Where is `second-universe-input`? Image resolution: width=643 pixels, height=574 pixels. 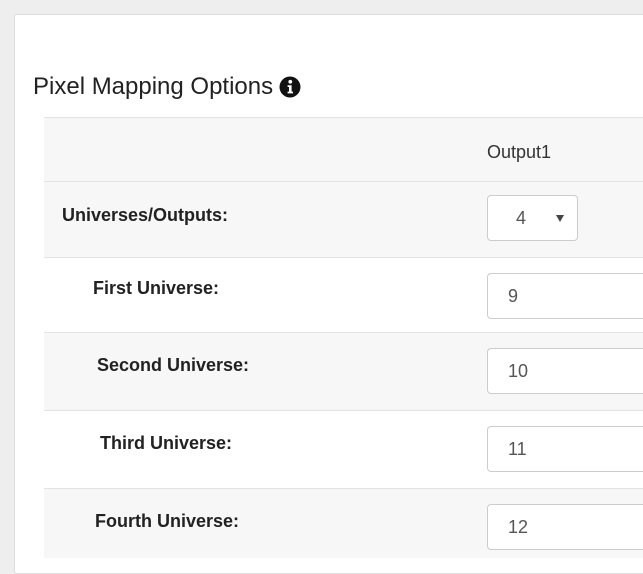
second-universe-input is located at coordinates (565, 371).